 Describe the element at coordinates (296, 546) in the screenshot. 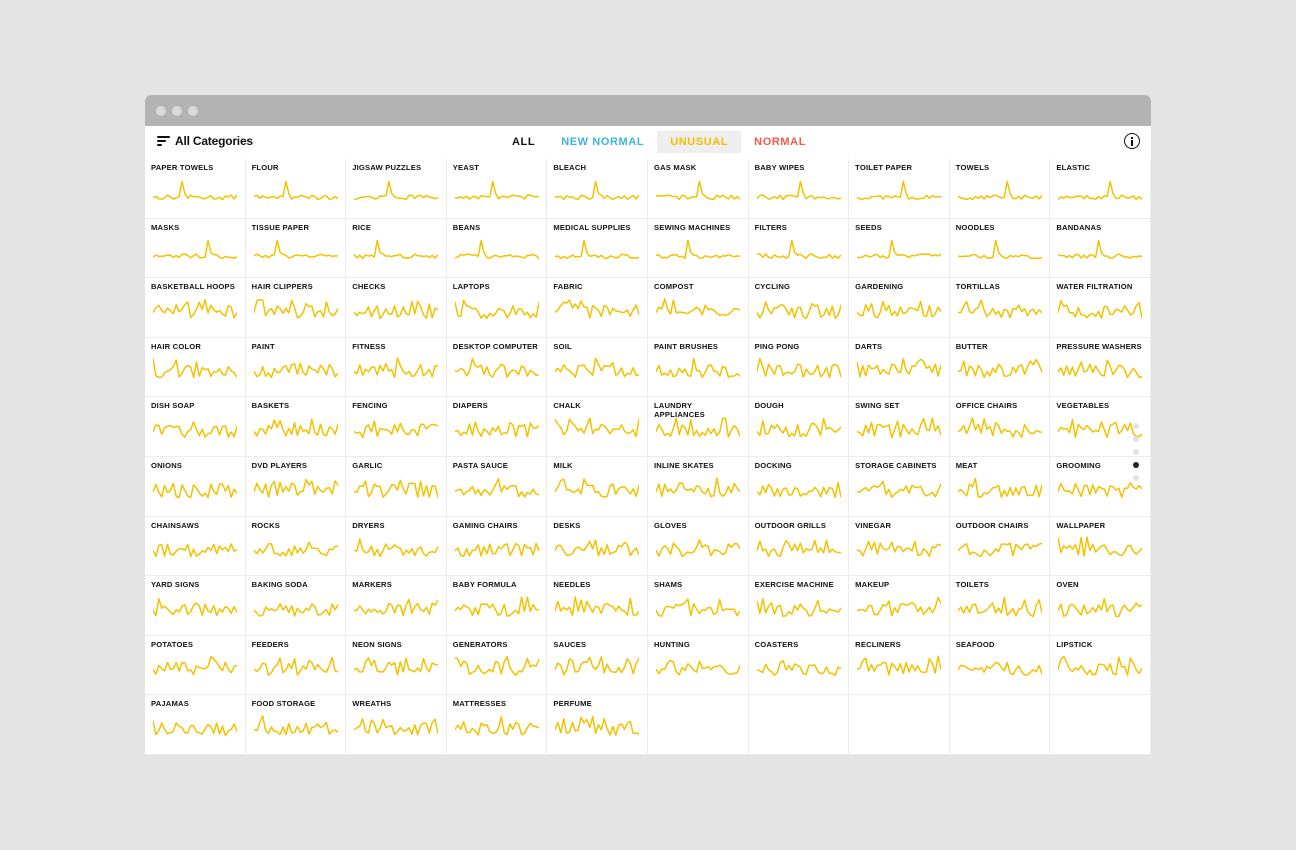

I see `category-cell-rocks: ROCKS` at that location.